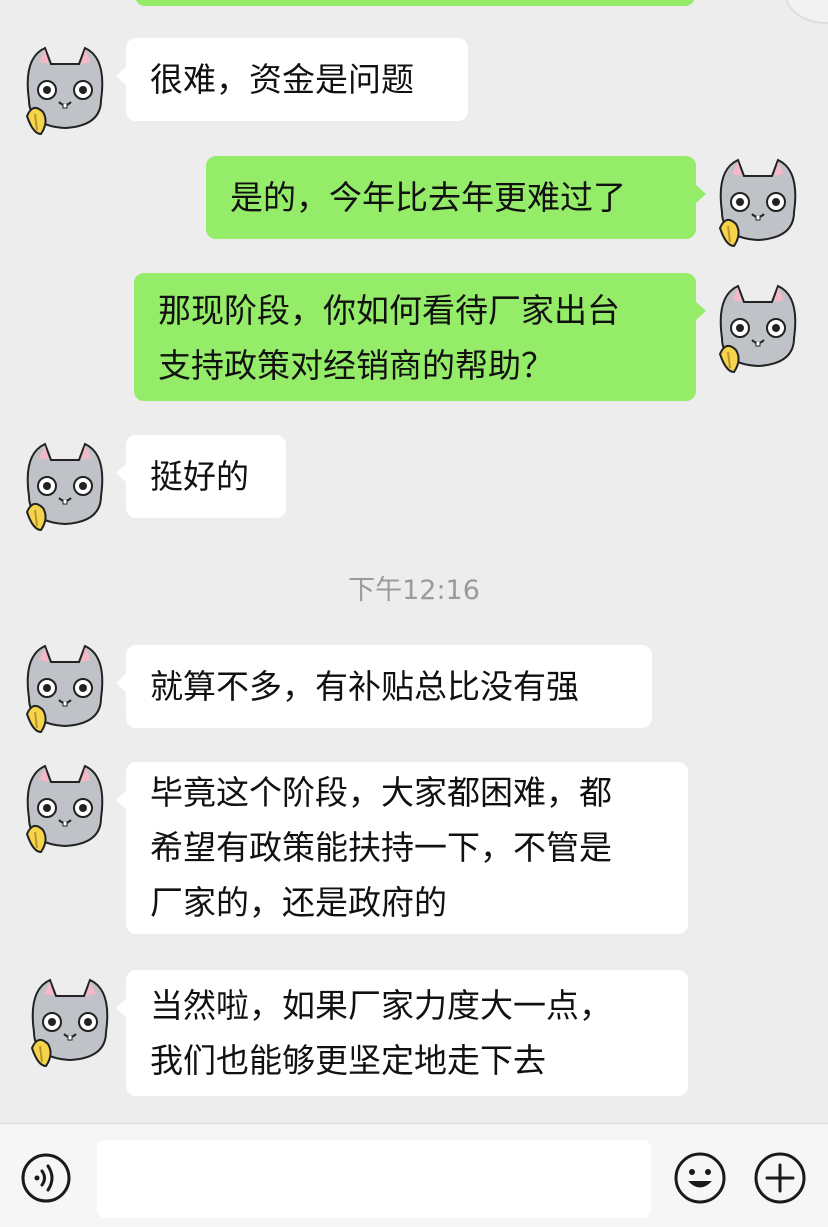  I want to click on message-bubble: 很难，资金是问题, so click(292, 79).